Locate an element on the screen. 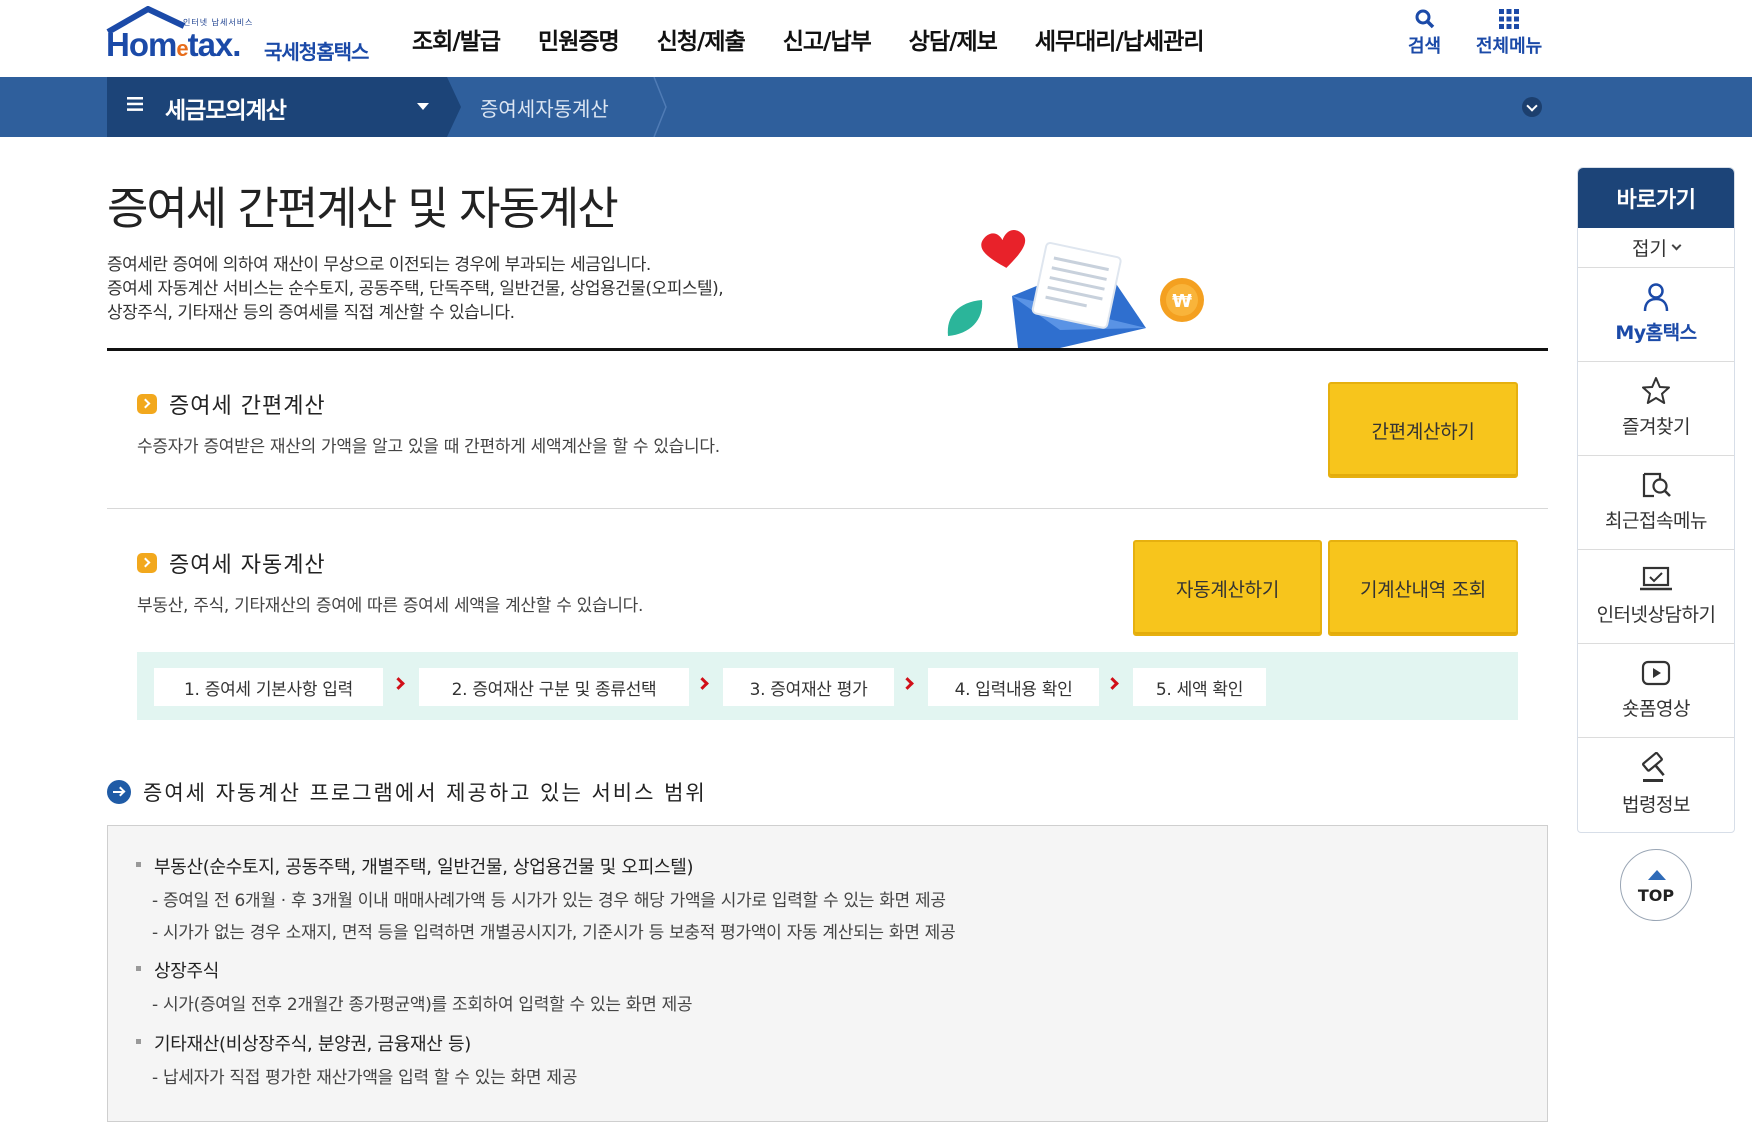 This screenshot has width=1752, height=1141. star-icon is located at coordinates (1656, 390).